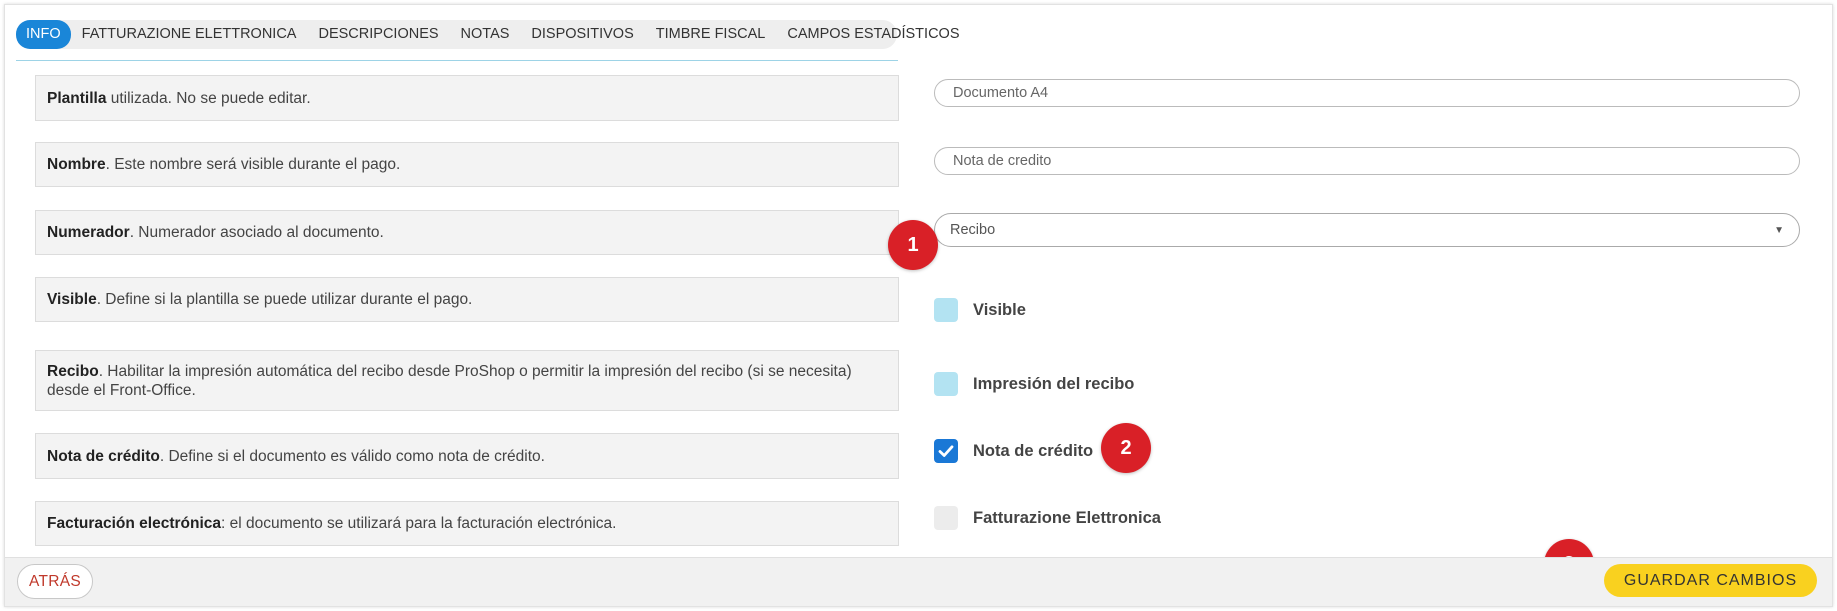 The width and height of the screenshot is (1837, 611). What do you see at coordinates (189, 34) in the screenshot?
I see `tab-fatturazione-elettronica: FATTURAZIONE ELETTRONICA` at bounding box center [189, 34].